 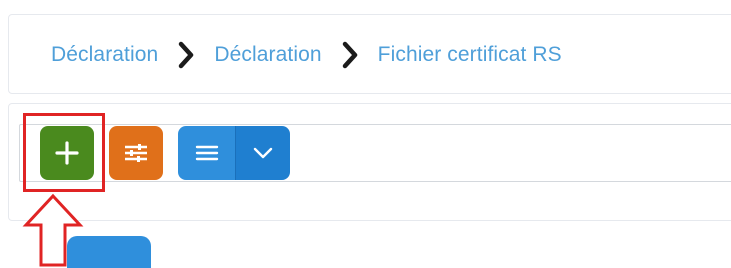 What do you see at coordinates (470, 55) in the screenshot?
I see `breadcrumb-item-fichier-certificat-rs: Fichier certificat RS` at bounding box center [470, 55].